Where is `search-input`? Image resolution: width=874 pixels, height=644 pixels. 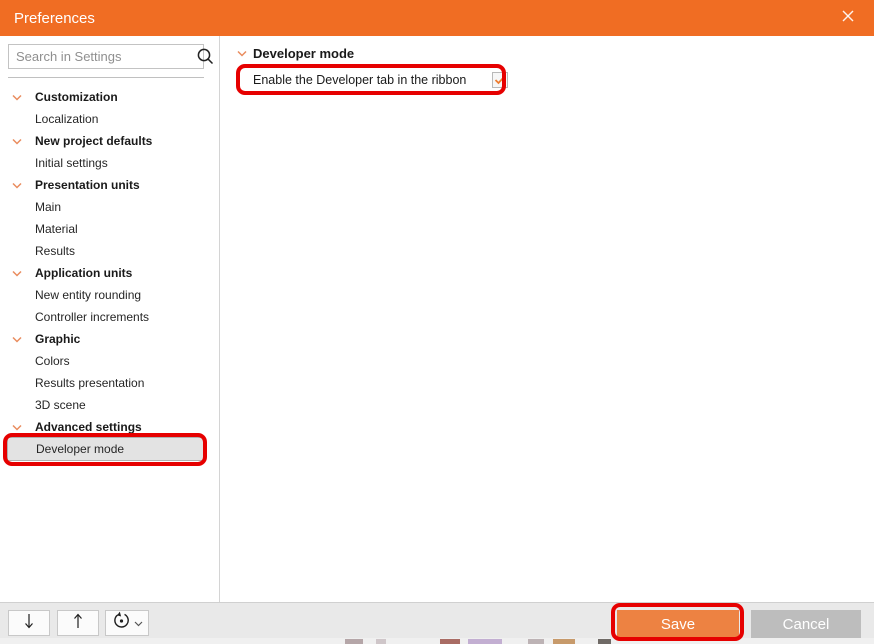 search-input is located at coordinates (102, 56).